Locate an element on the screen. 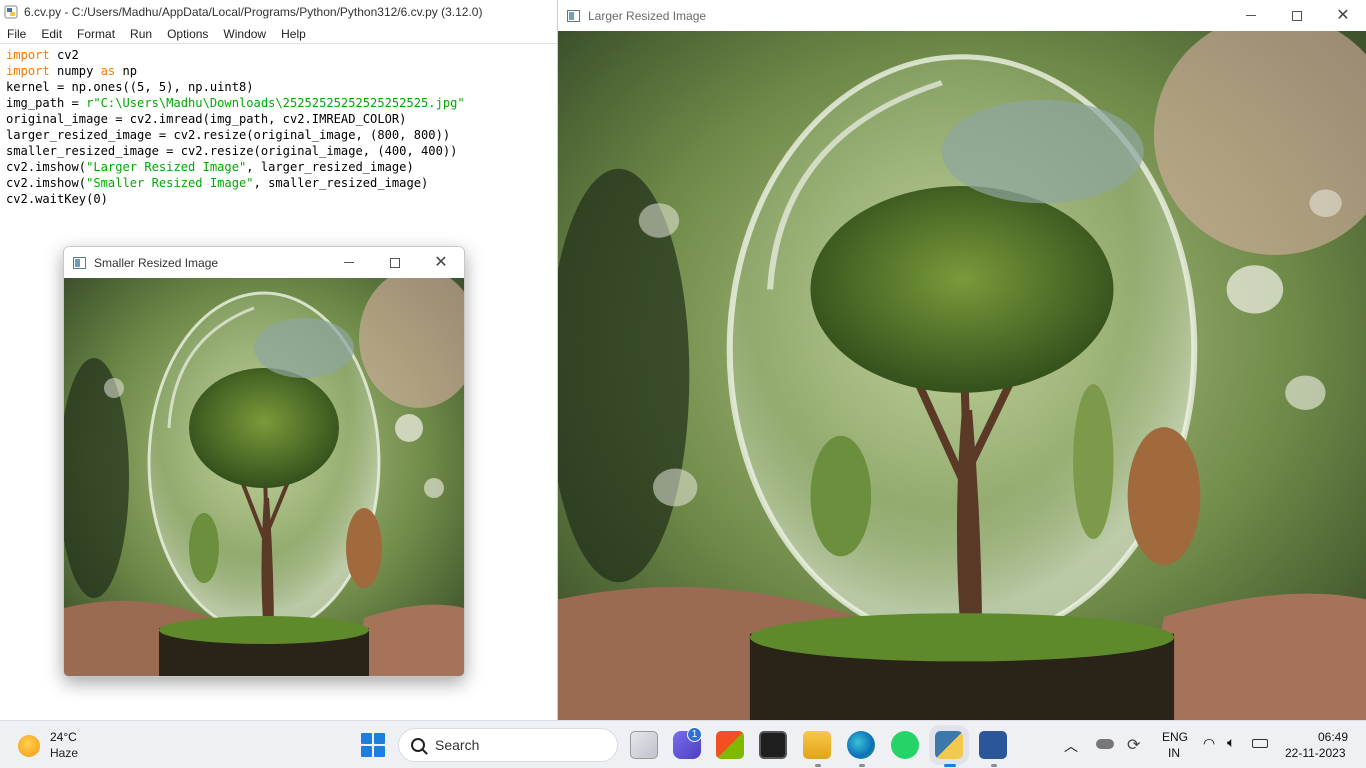 Image resolution: width=1366 pixels, height=768 pixels. code-text: numpy is located at coordinates (75, 71).